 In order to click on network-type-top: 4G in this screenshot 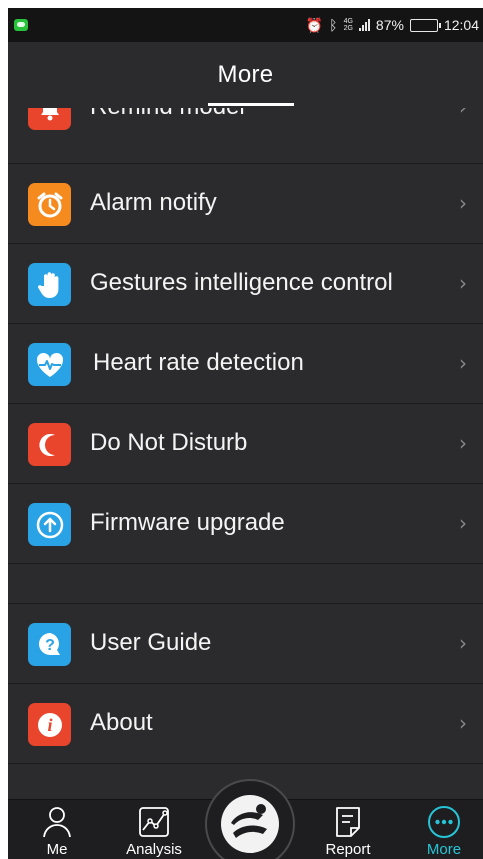, I will do `click(348, 21)`.